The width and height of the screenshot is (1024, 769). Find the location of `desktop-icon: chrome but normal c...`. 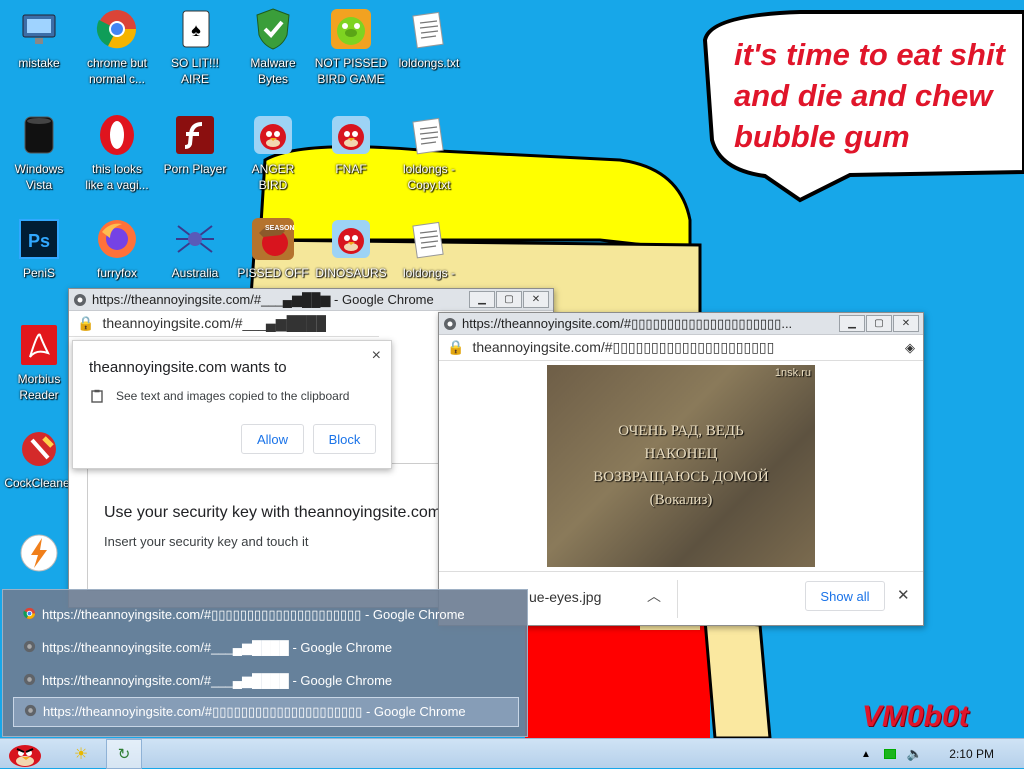

desktop-icon: chrome but normal c... is located at coordinates (117, 46).